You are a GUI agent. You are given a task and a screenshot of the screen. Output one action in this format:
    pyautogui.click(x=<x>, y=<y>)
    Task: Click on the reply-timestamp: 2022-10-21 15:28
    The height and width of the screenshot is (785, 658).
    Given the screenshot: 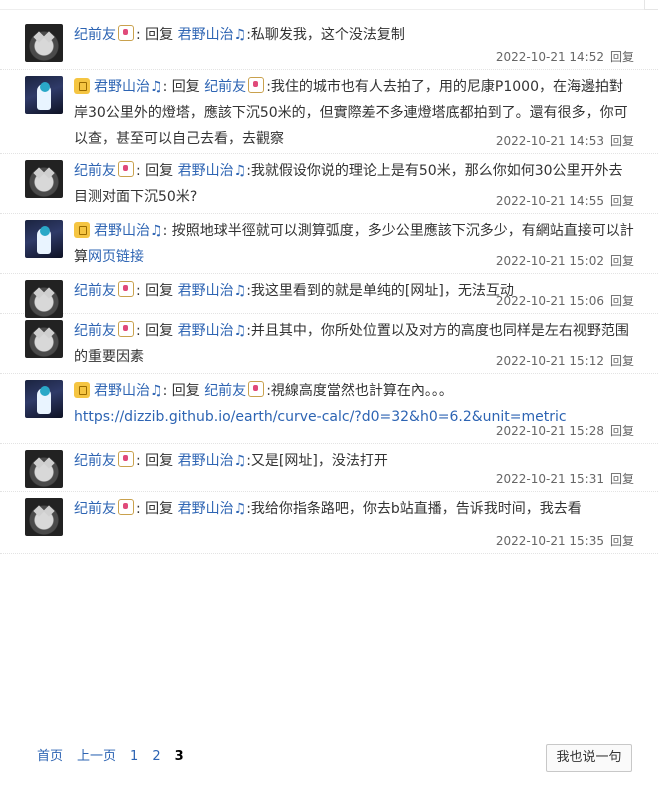 What is the action you would take?
    pyautogui.click(x=549, y=431)
    